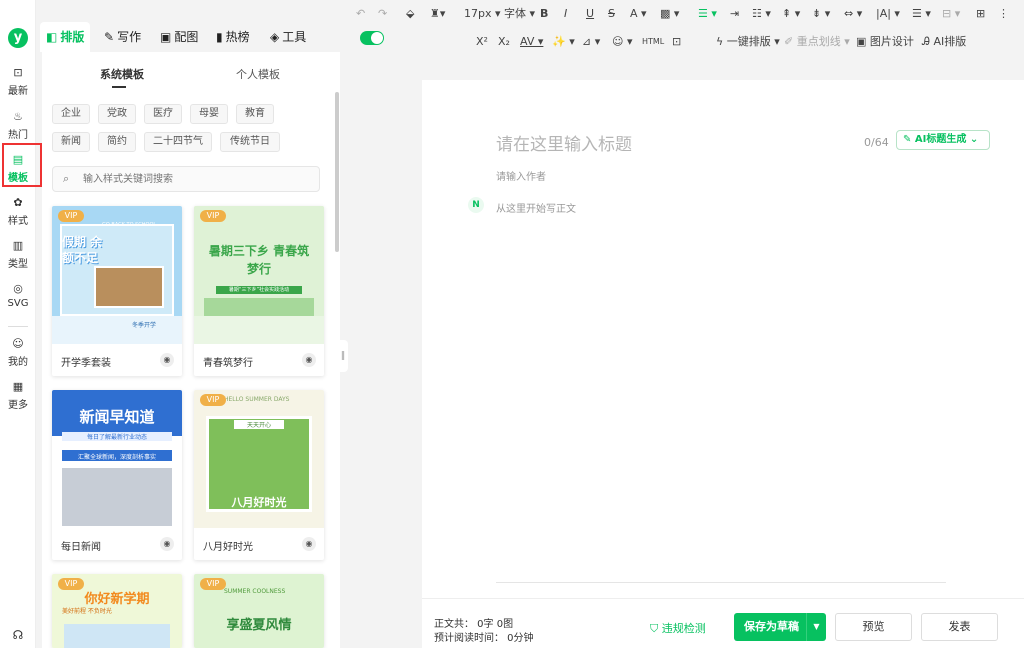  I want to click on rail-label: 更多, so click(18, 405).